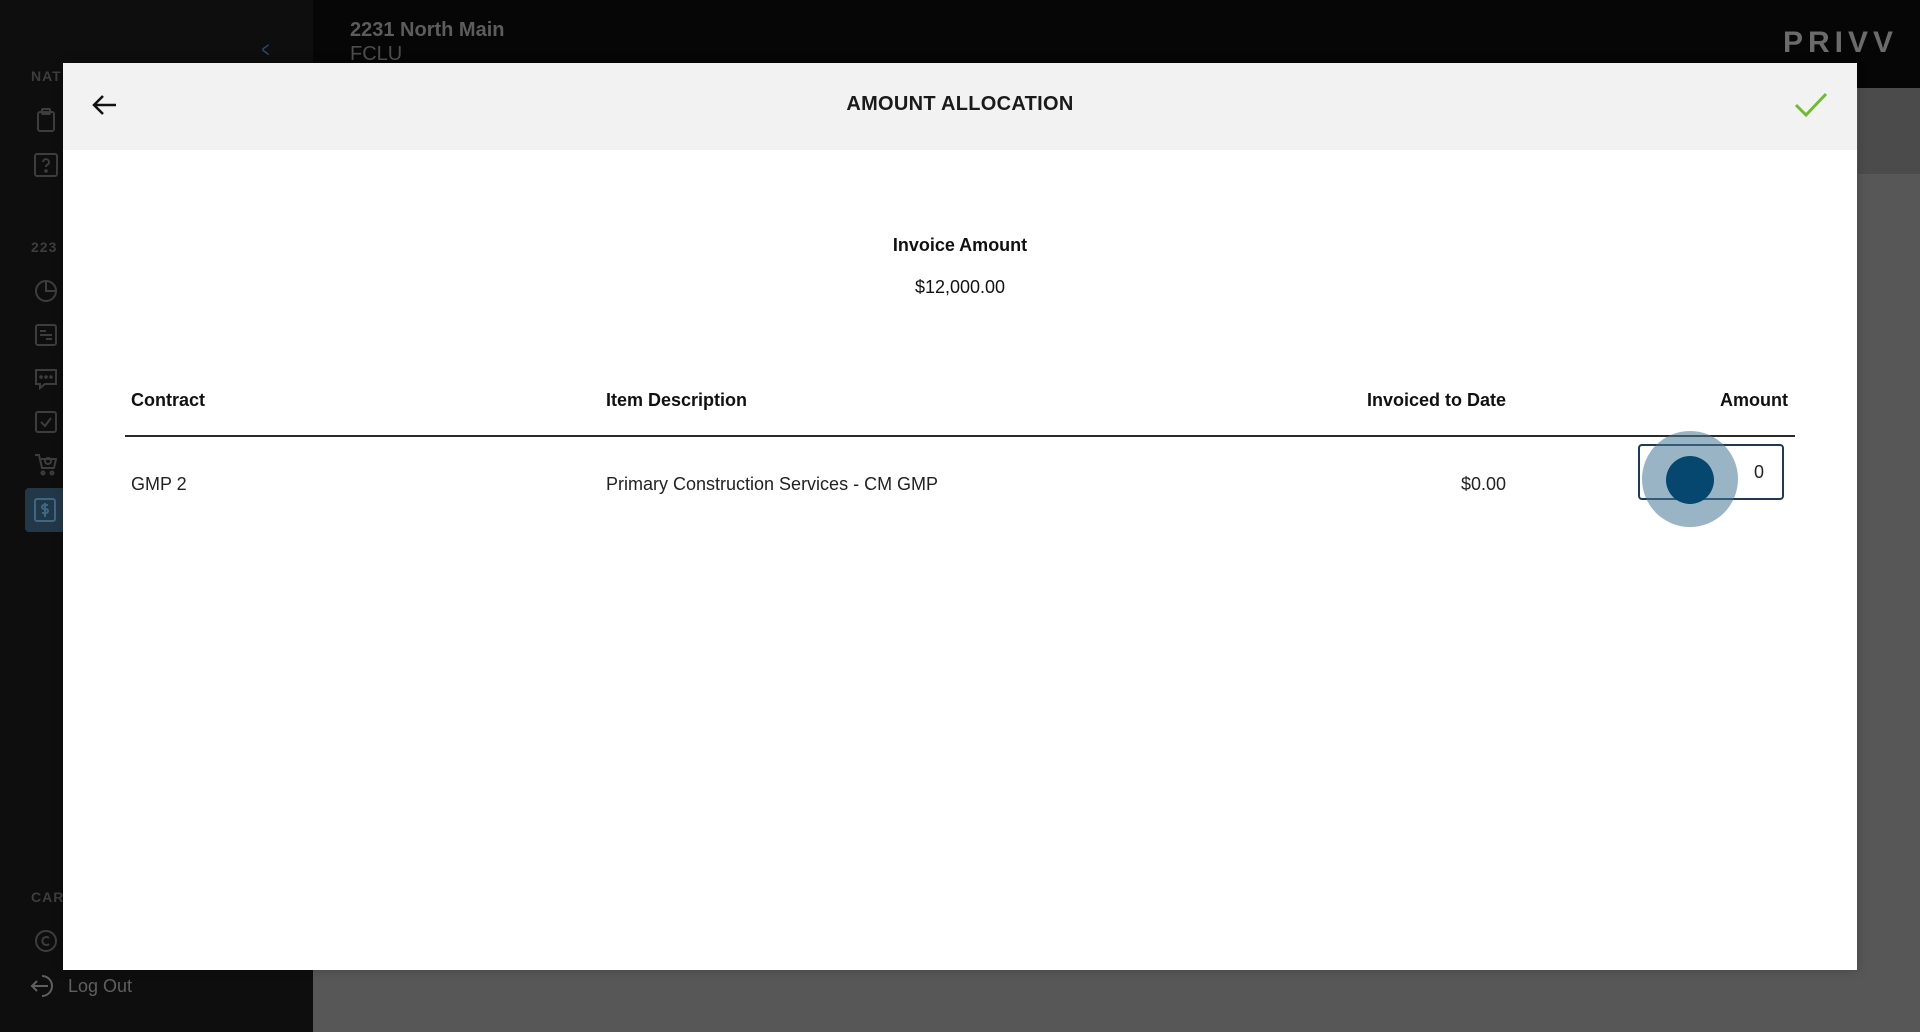 The image size is (1920, 1032). What do you see at coordinates (1436, 400) in the screenshot?
I see `header-invoiced-to-date: Invoiced to Date` at bounding box center [1436, 400].